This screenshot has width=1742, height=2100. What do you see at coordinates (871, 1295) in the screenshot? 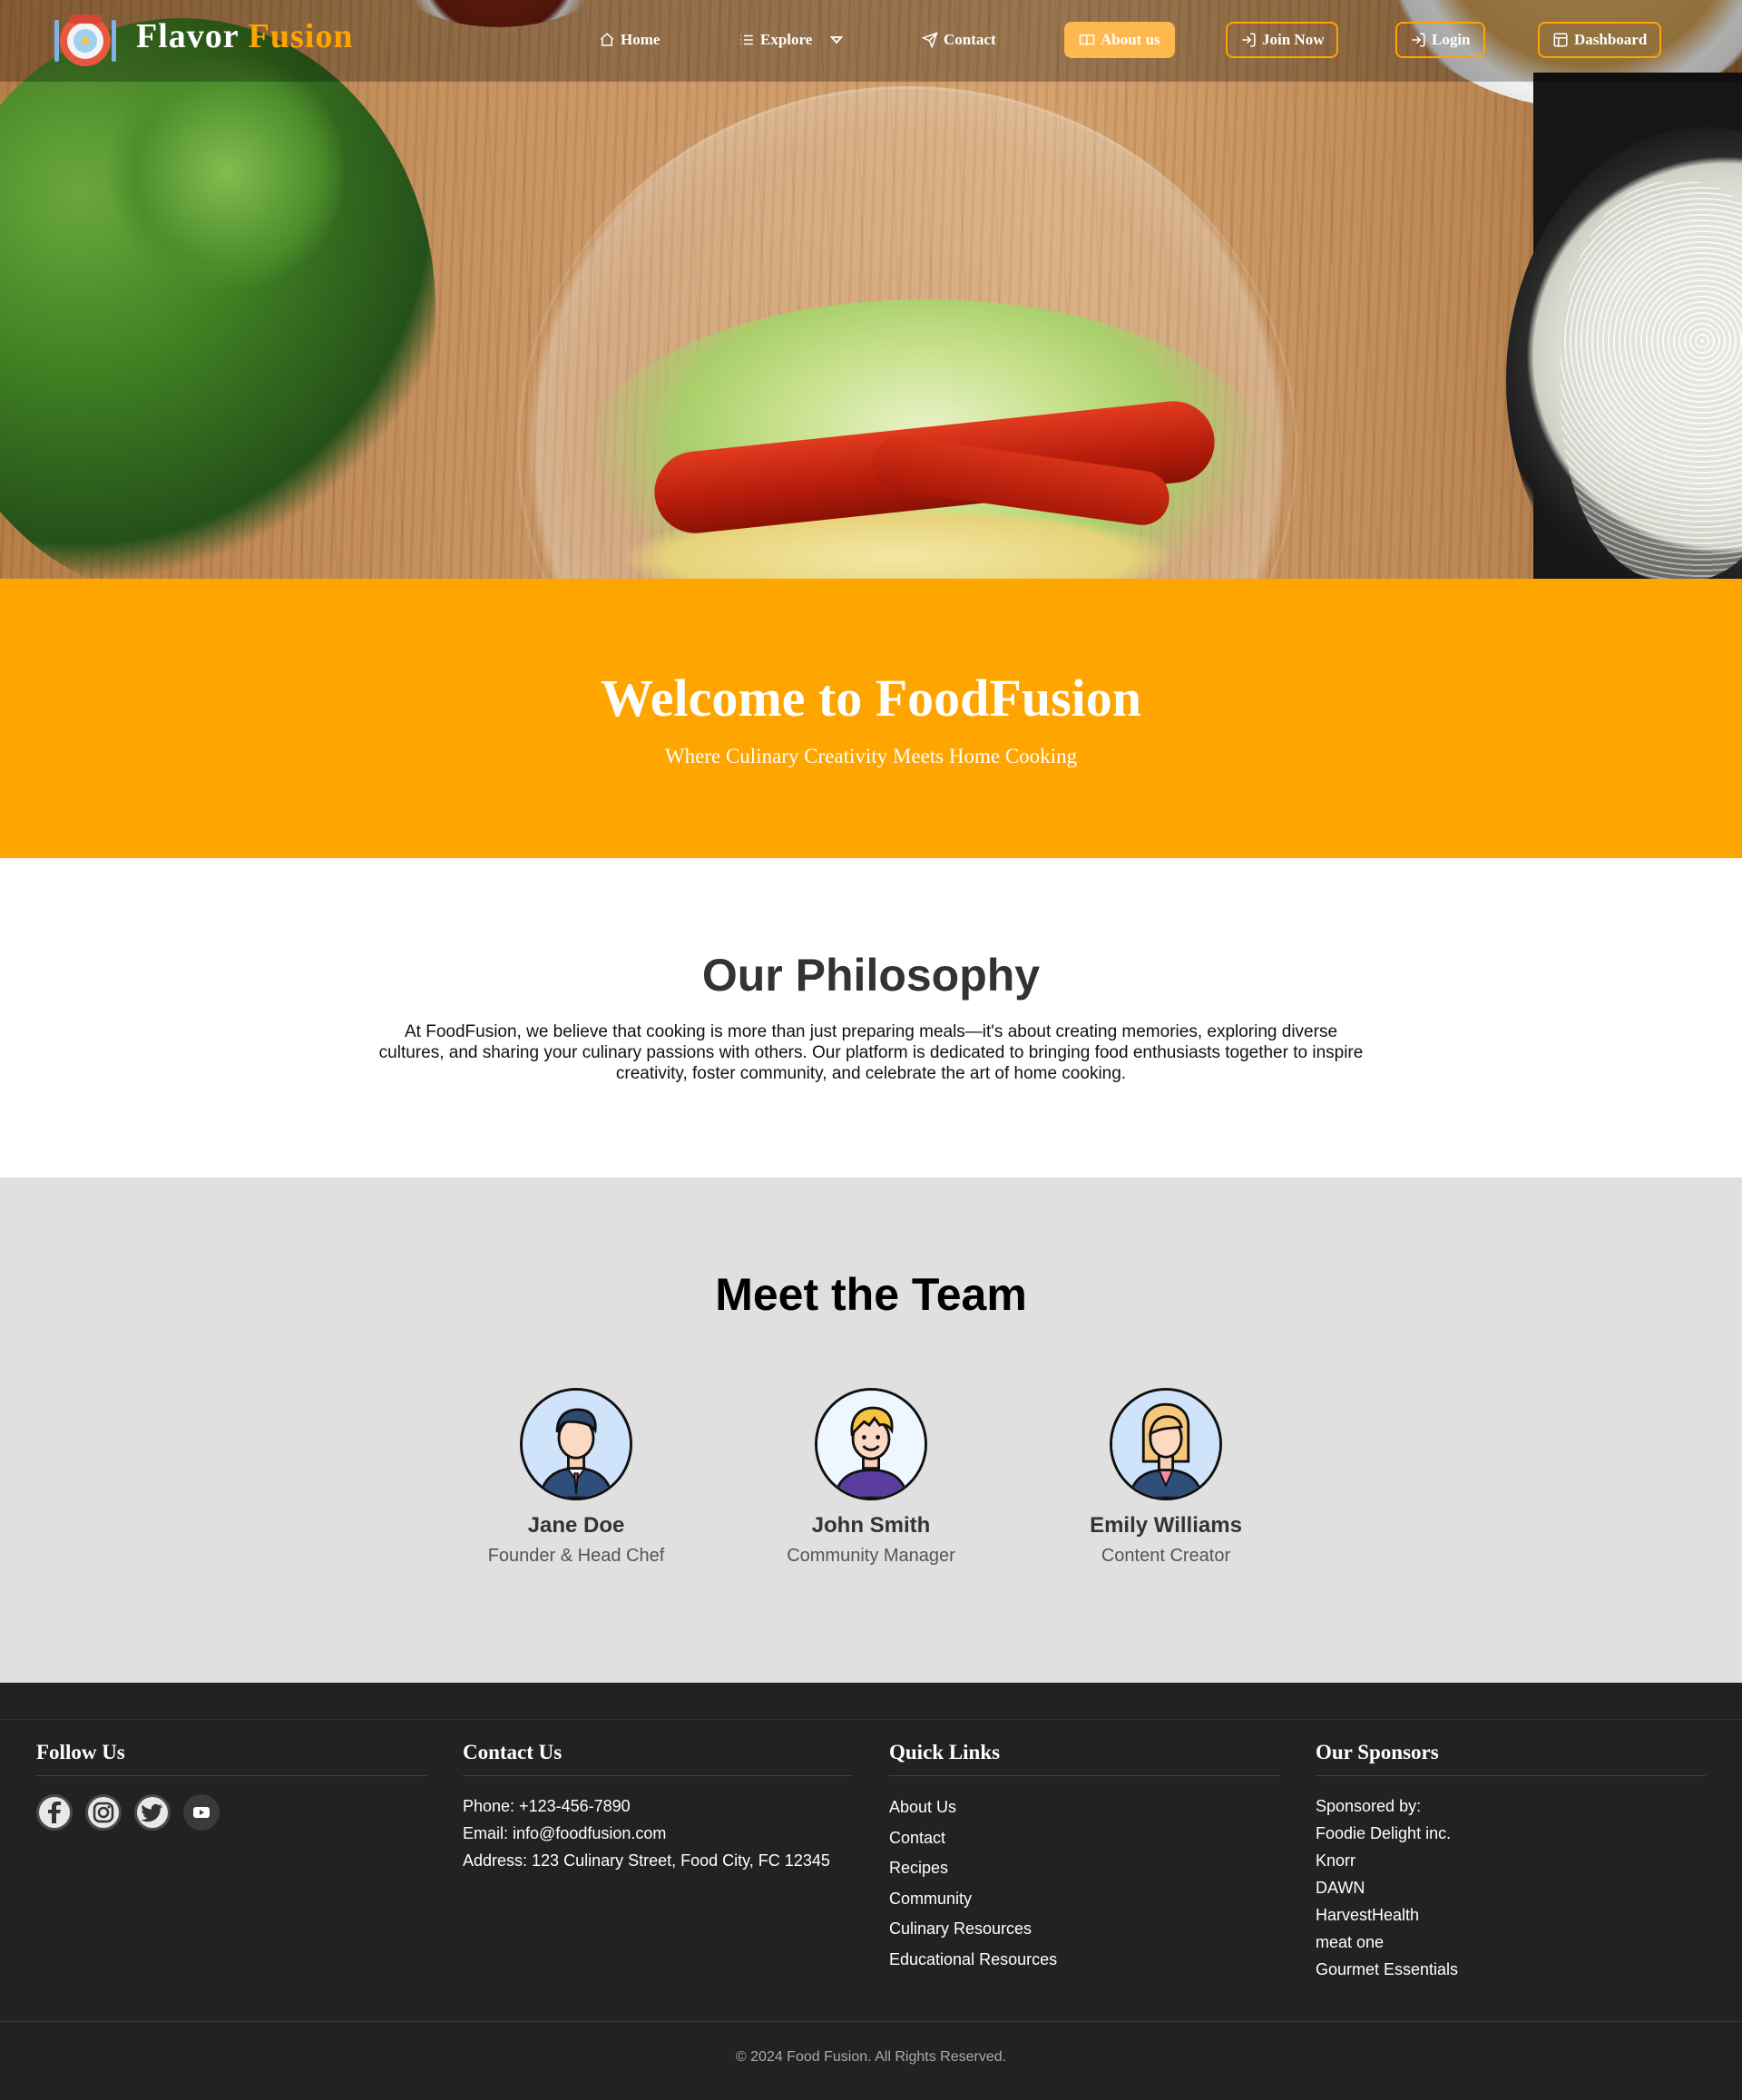
I see `team-title: Meet the Team` at bounding box center [871, 1295].